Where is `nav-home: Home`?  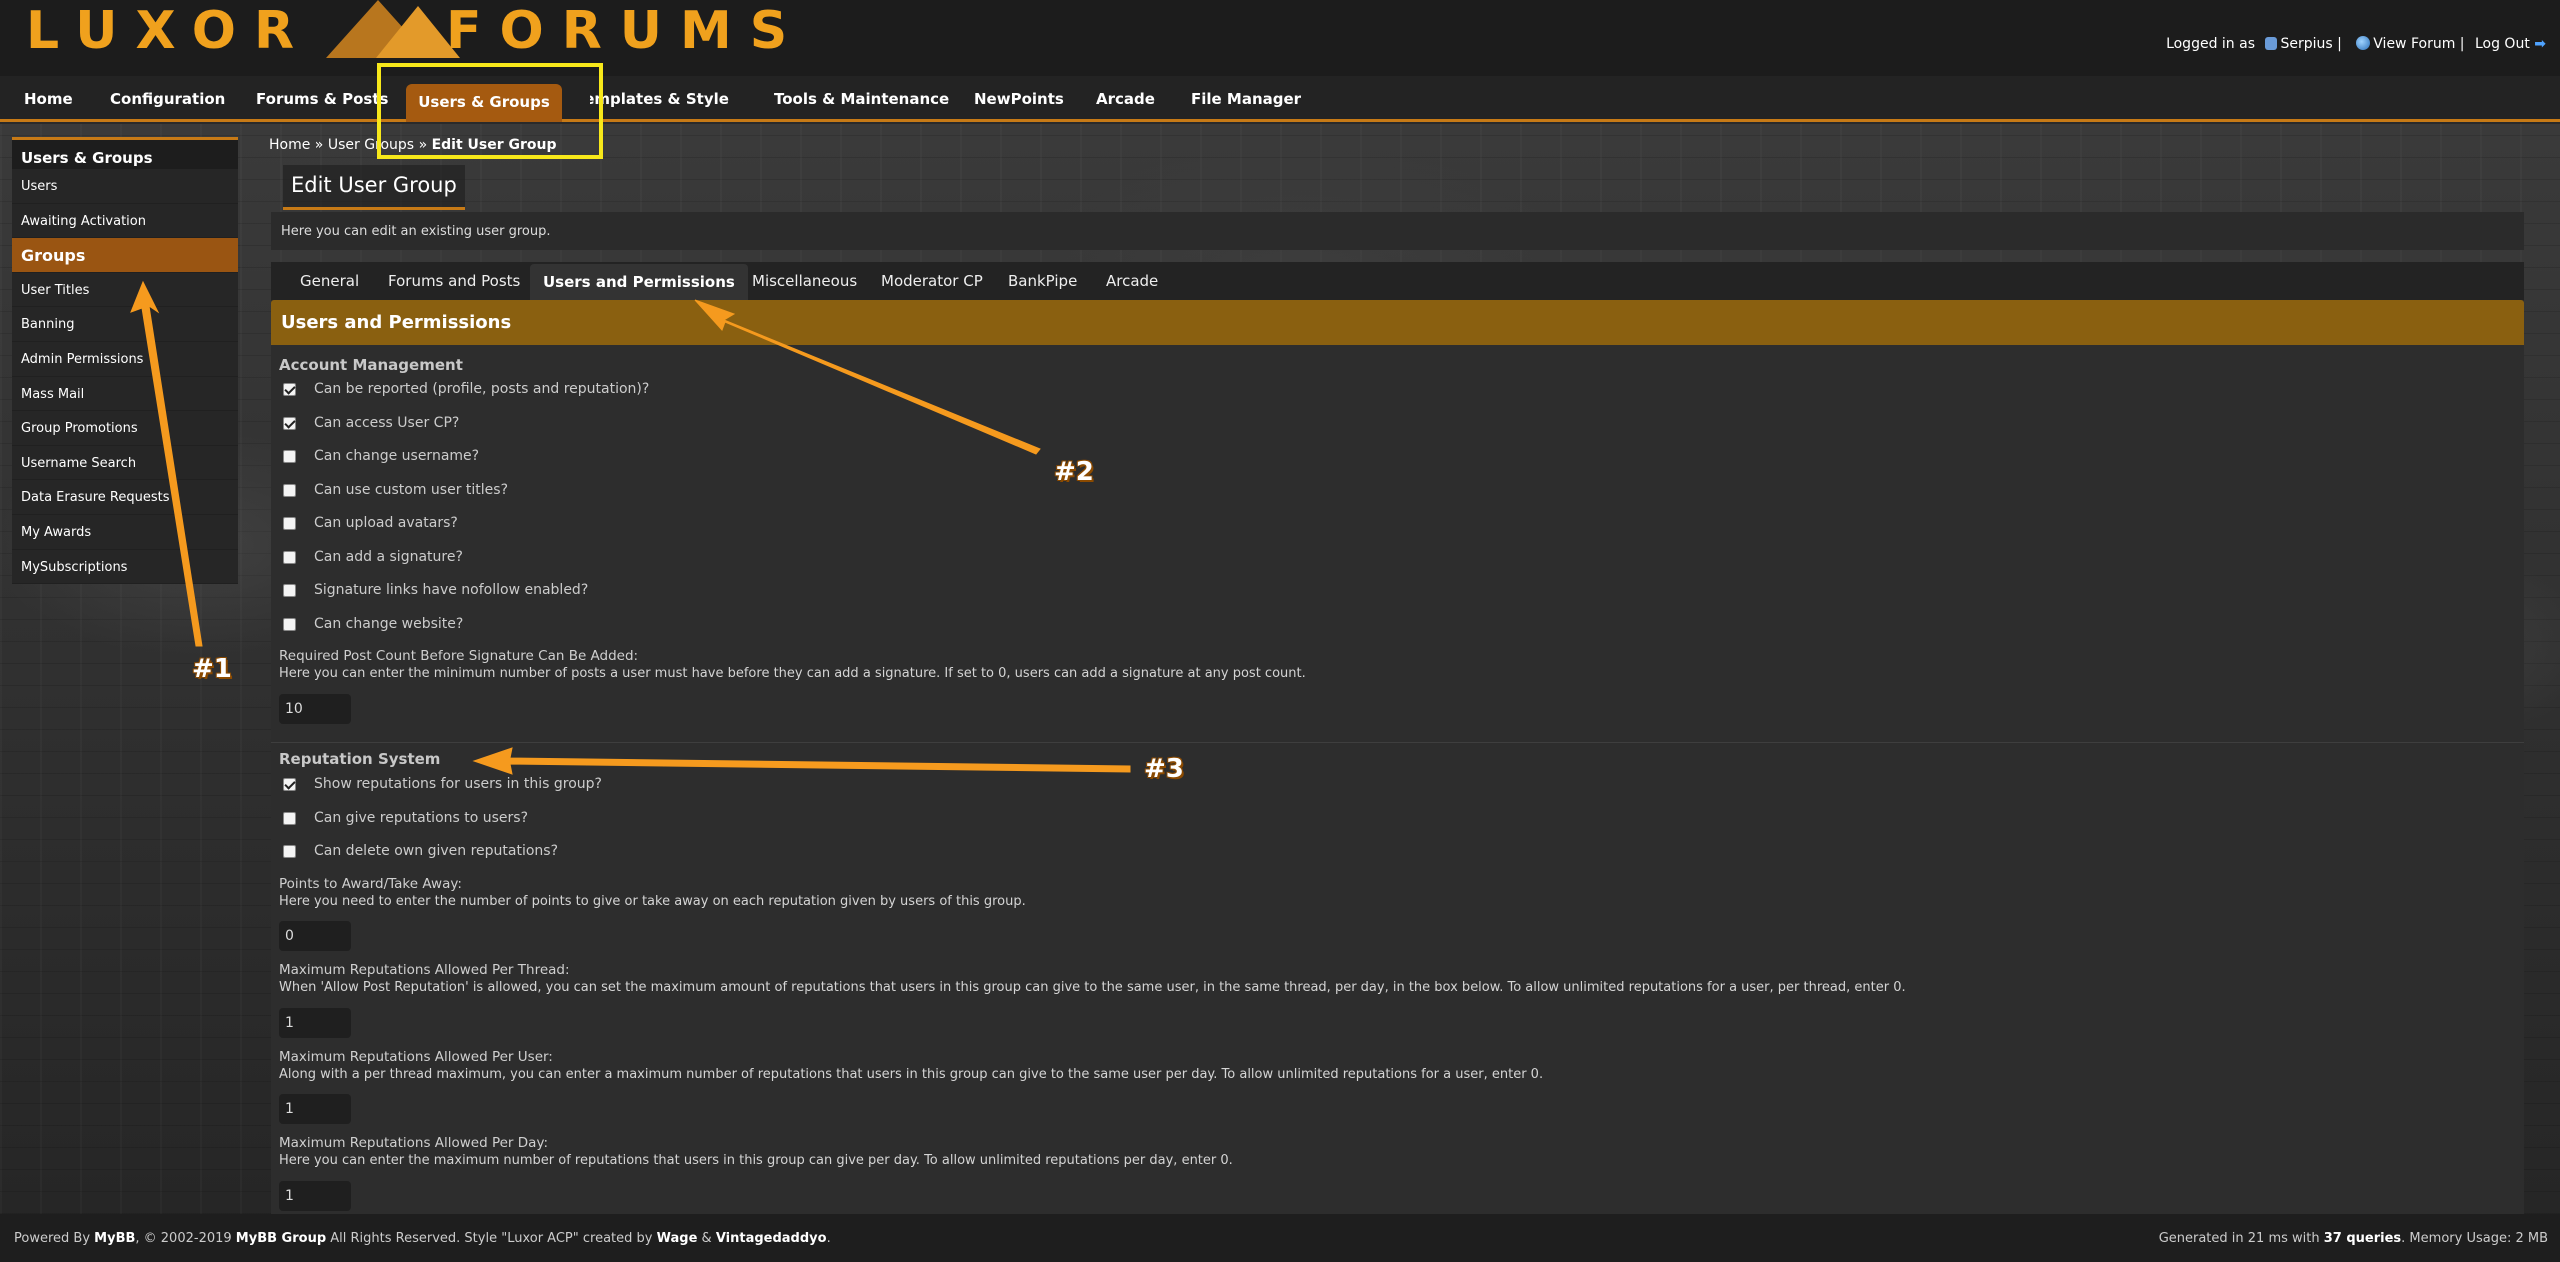
nav-home: Home is located at coordinates (48, 99).